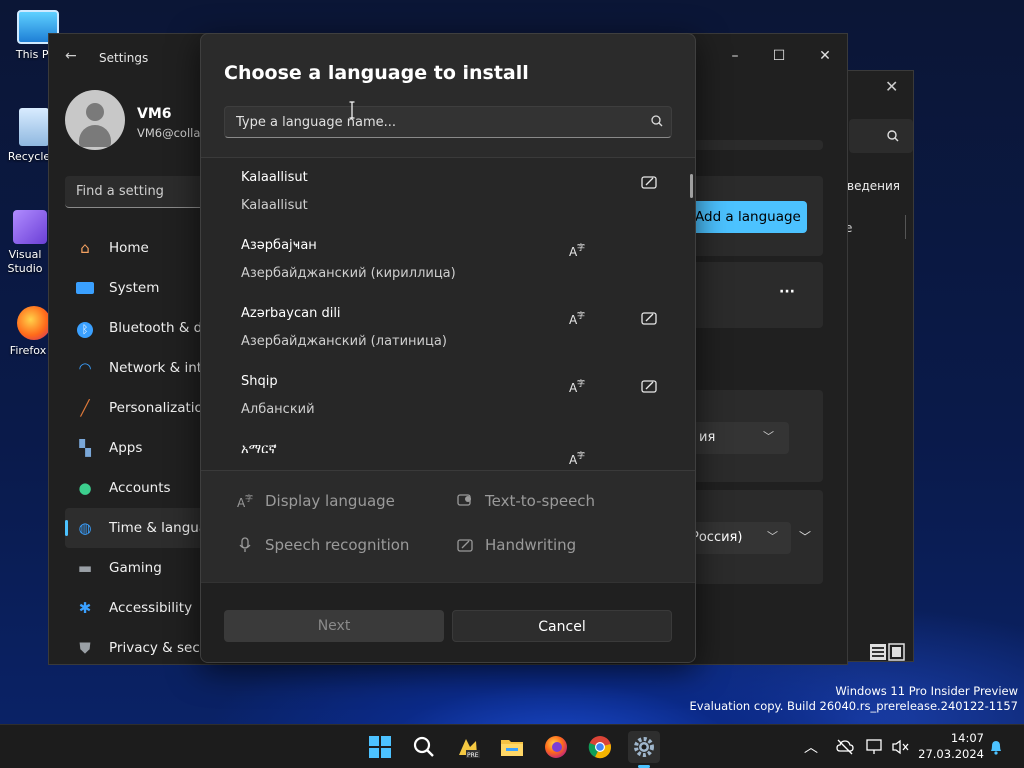  What do you see at coordinates (85, 368) in the screenshot?
I see `wifi-icon: ◠` at bounding box center [85, 368].